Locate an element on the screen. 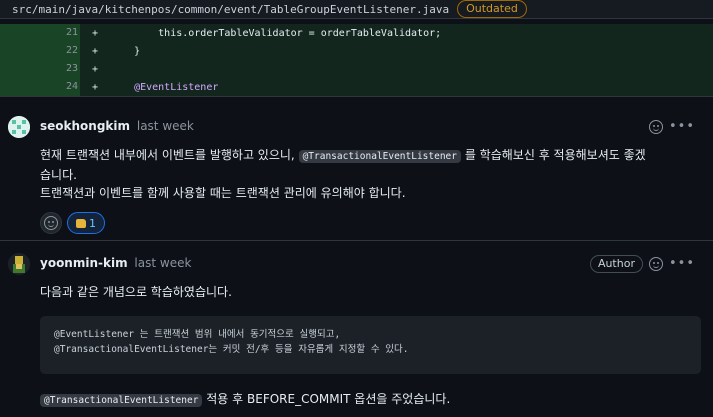 The height and width of the screenshot is (417, 713). body-text: 트랜잭션과 이벤트를 함께 사용할 때는 트랜잭션 관리에 유의해야 합니다. is located at coordinates (223, 193).